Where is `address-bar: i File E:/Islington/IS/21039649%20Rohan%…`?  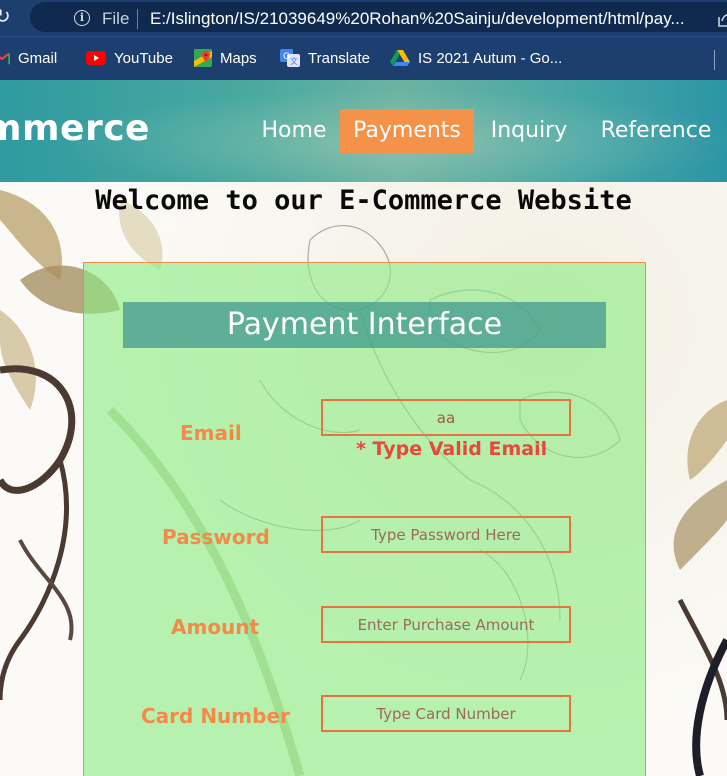 address-bar: i File E:/Islington/IS/21039649%20Rohan%… is located at coordinates (378, 17).